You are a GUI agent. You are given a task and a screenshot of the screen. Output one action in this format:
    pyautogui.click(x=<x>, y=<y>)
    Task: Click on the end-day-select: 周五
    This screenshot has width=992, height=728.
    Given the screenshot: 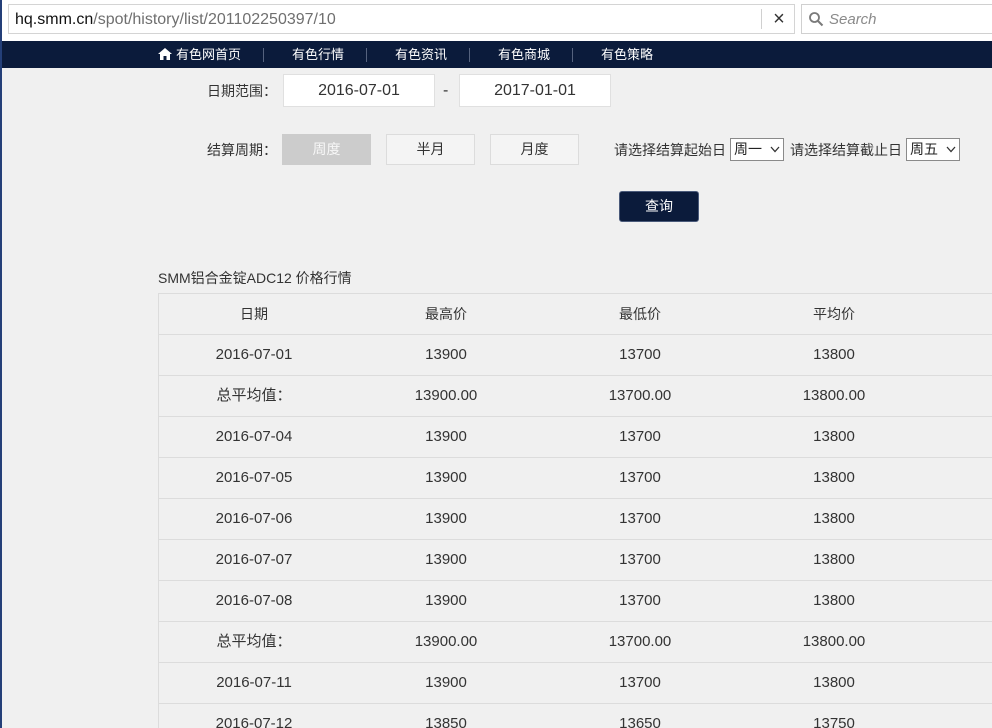 What is the action you would take?
    pyautogui.click(x=933, y=149)
    